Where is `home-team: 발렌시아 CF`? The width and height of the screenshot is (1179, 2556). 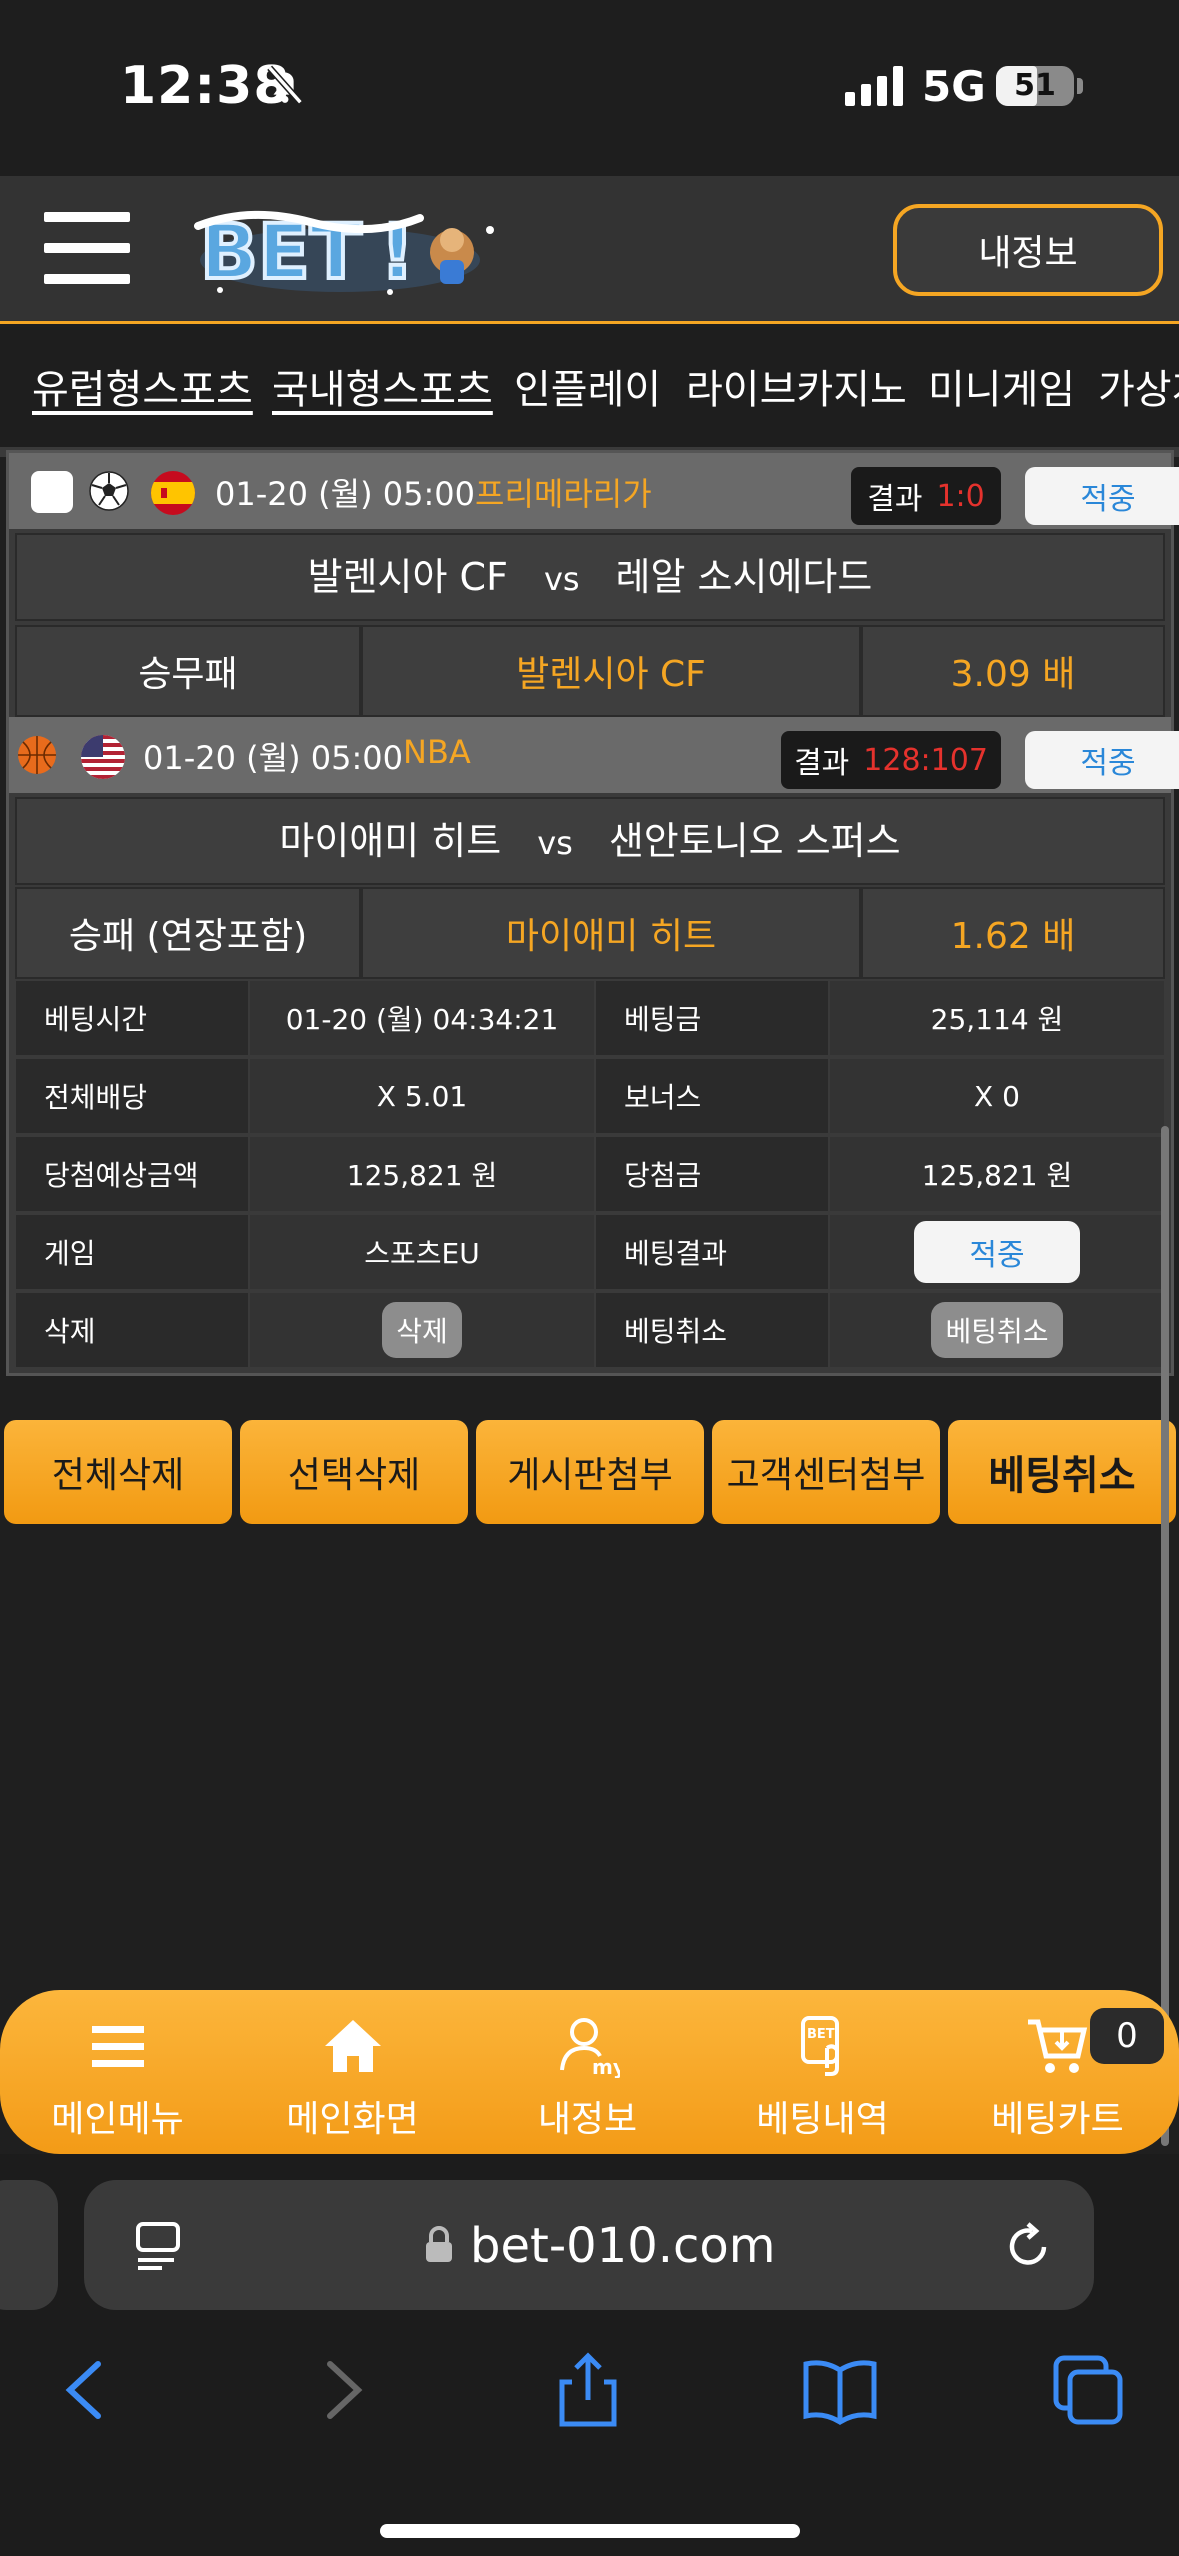
home-team: 발렌시아 CF is located at coordinates (407, 577).